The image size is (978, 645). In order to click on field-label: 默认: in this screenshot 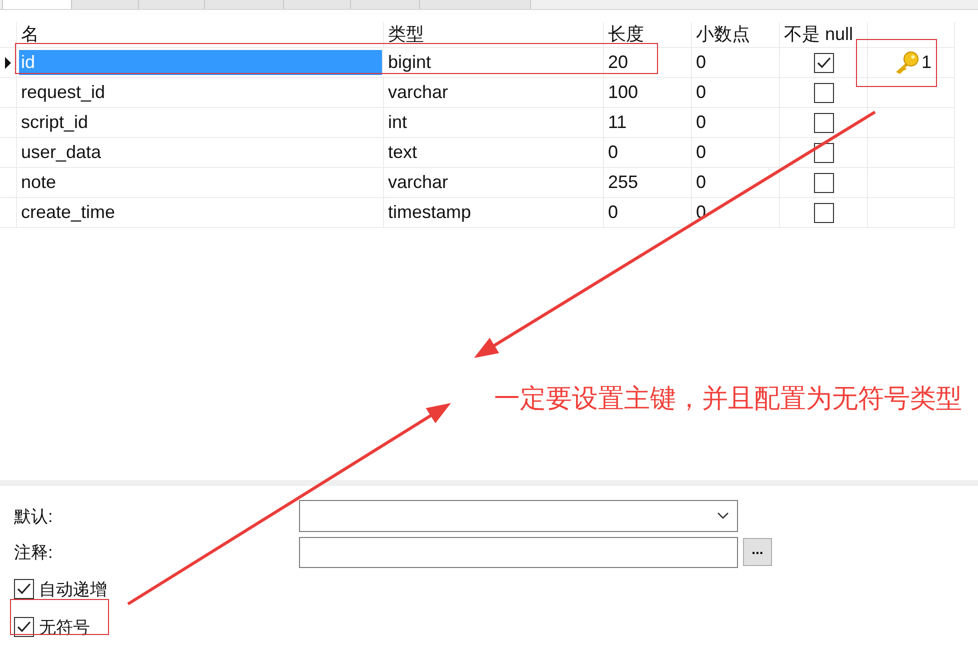, I will do `click(33, 517)`.